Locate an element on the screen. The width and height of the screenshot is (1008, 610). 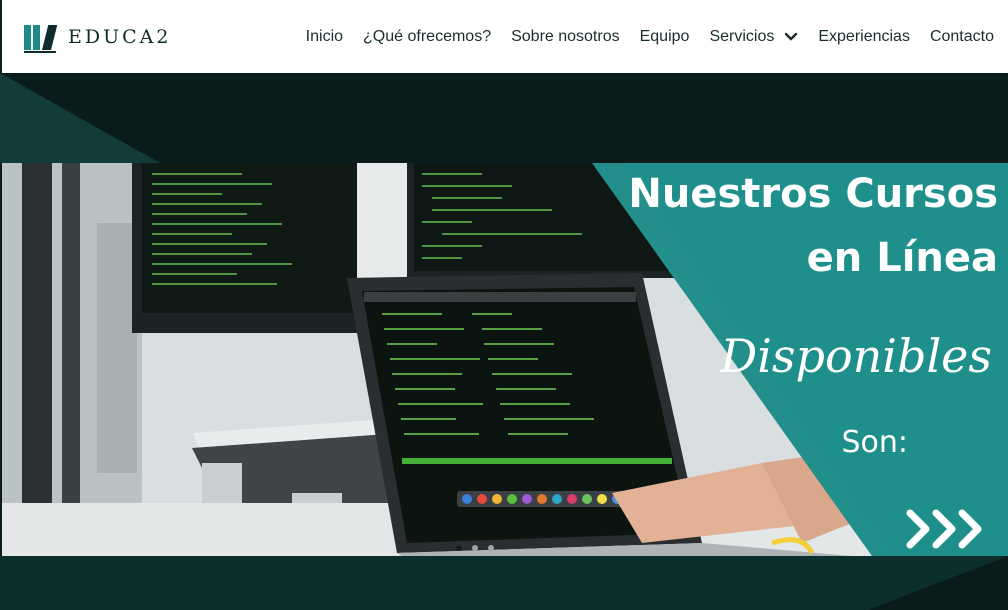
books-logo-icon is located at coordinates (41, 37).